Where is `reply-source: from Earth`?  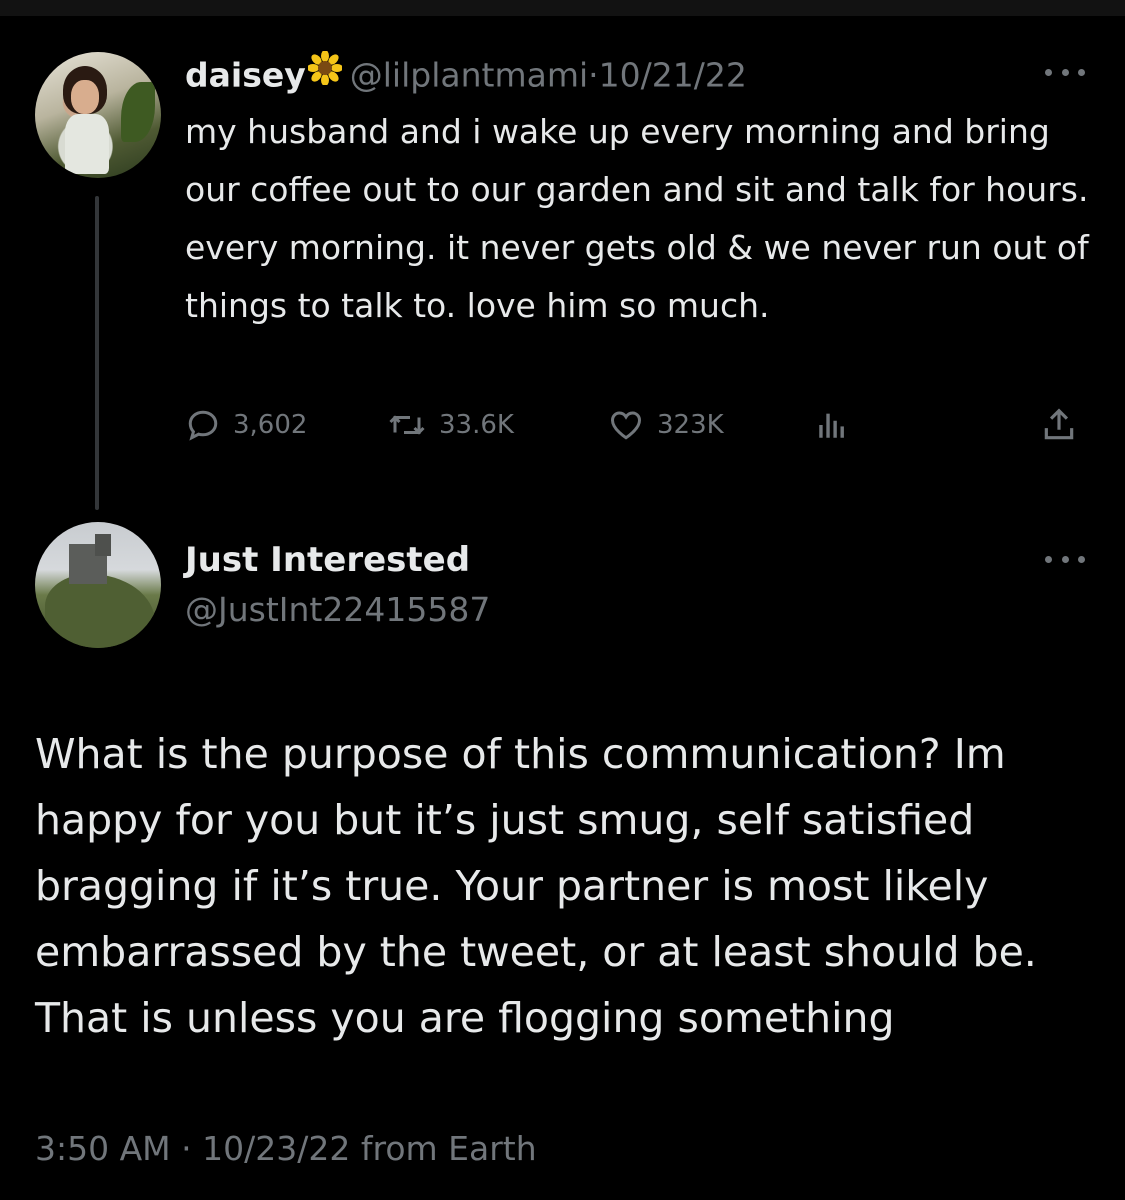 reply-source: from Earth is located at coordinates (448, 1148).